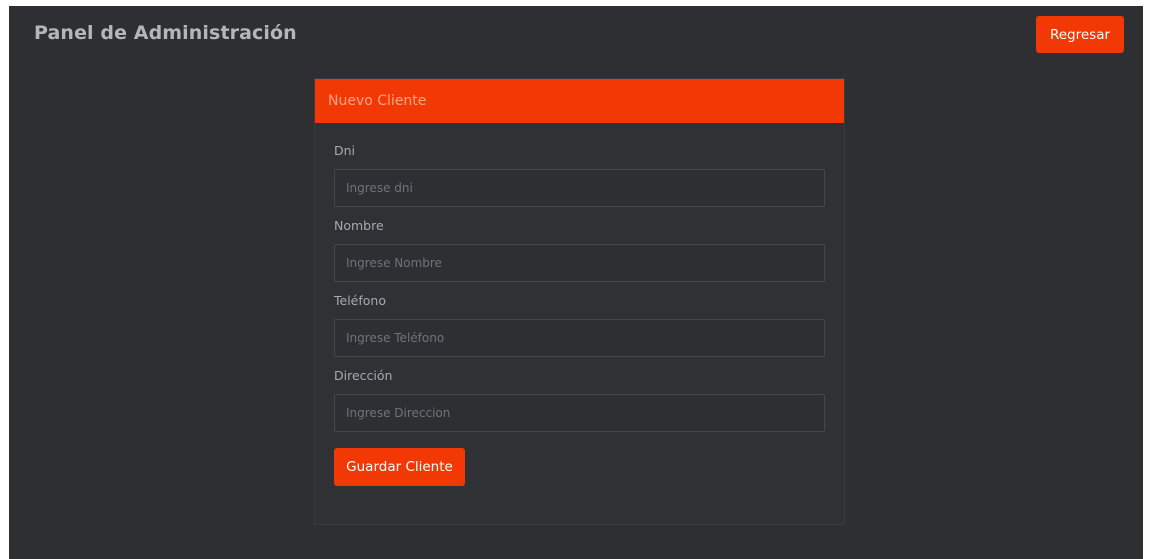 The image size is (1152, 559). What do you see at coordinates (579, 188) in the screenshot?
I see `dni-input` at bounding box center [579, 188].